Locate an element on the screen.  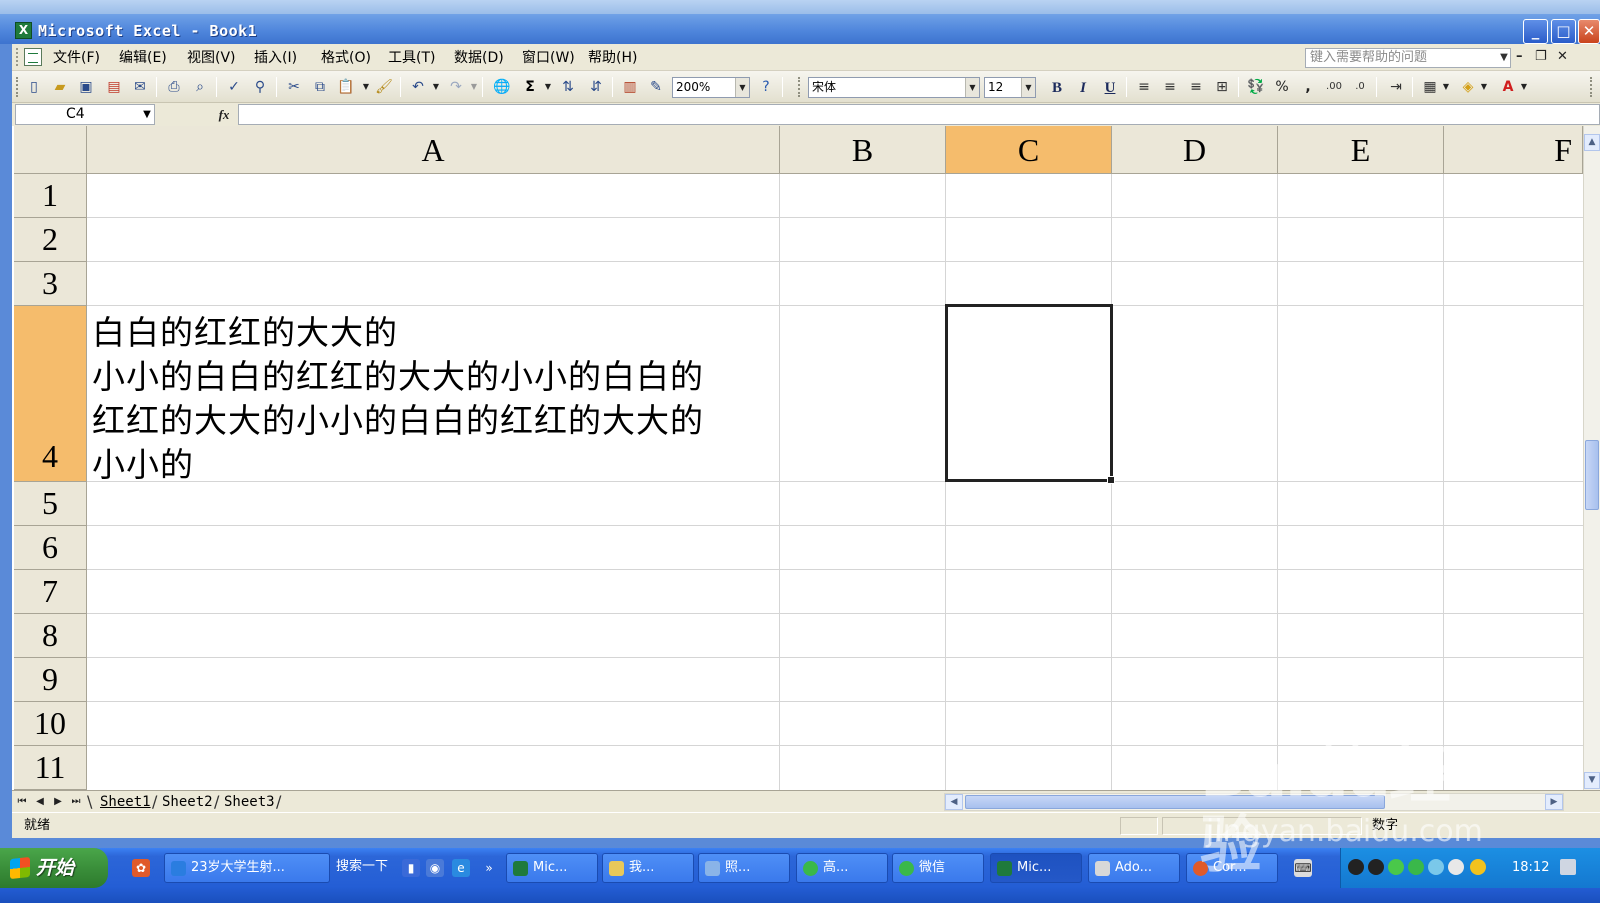
row-header-1: 1 is located at coordinates (50, 196).